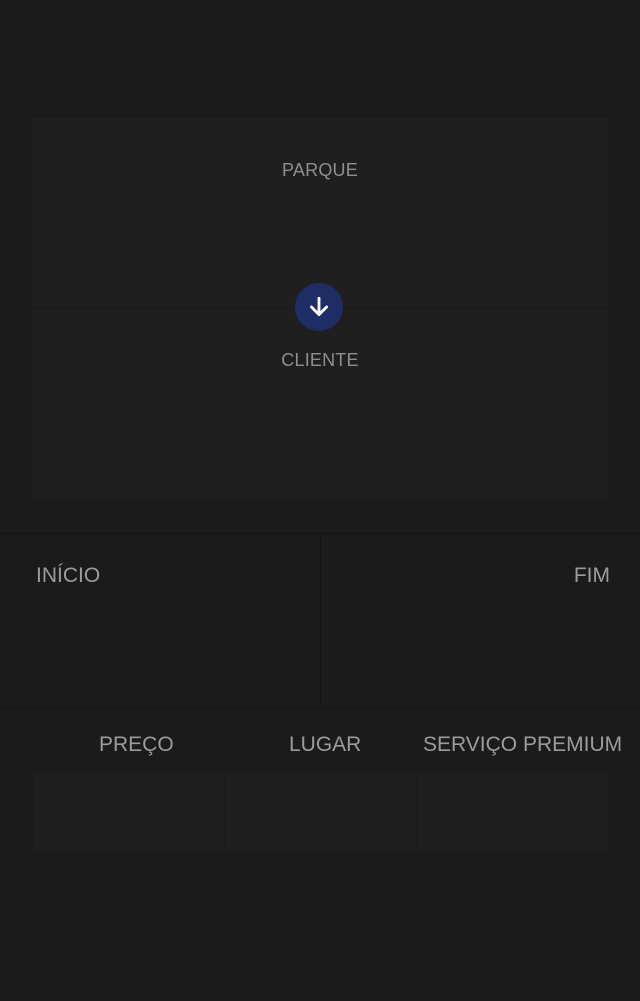 This screenshot has width=640, height=1001. I want to click on premium-service-label: SERVIÇO PREMIUM, so click(523, 744).